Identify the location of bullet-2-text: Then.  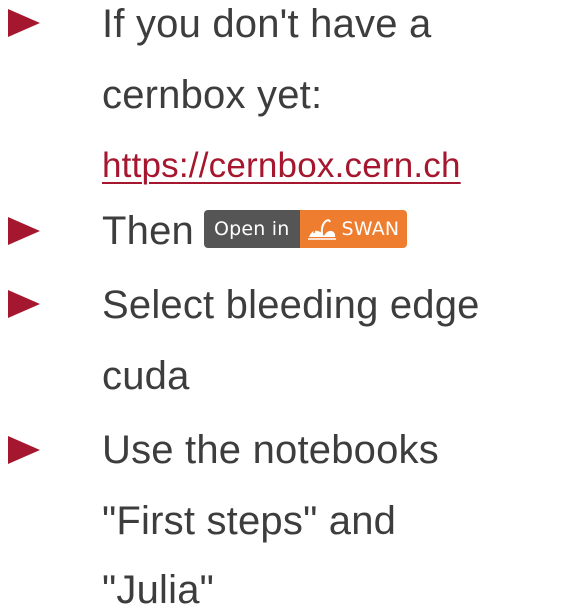
(148, 231).